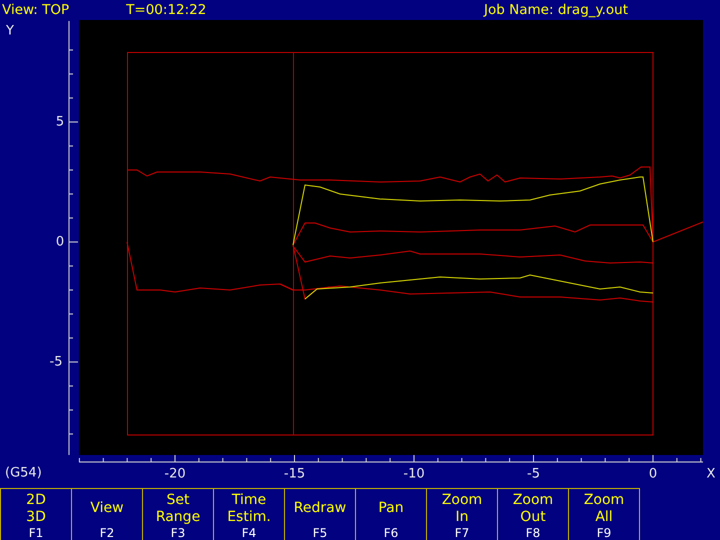  I want to click on x-tick-label: -15, so click(295, 474).